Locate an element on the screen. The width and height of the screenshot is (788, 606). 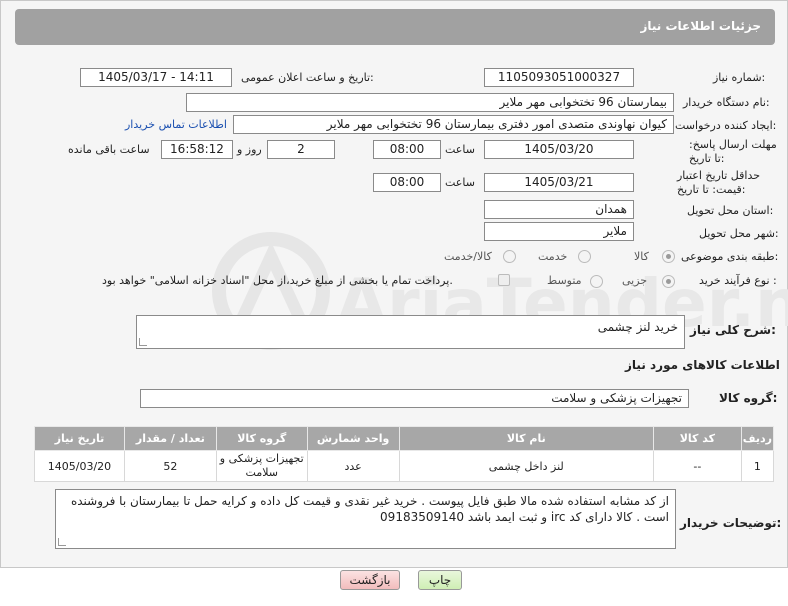
remaining-time-field: 16:58:12 is located at coordinates (197, 149).